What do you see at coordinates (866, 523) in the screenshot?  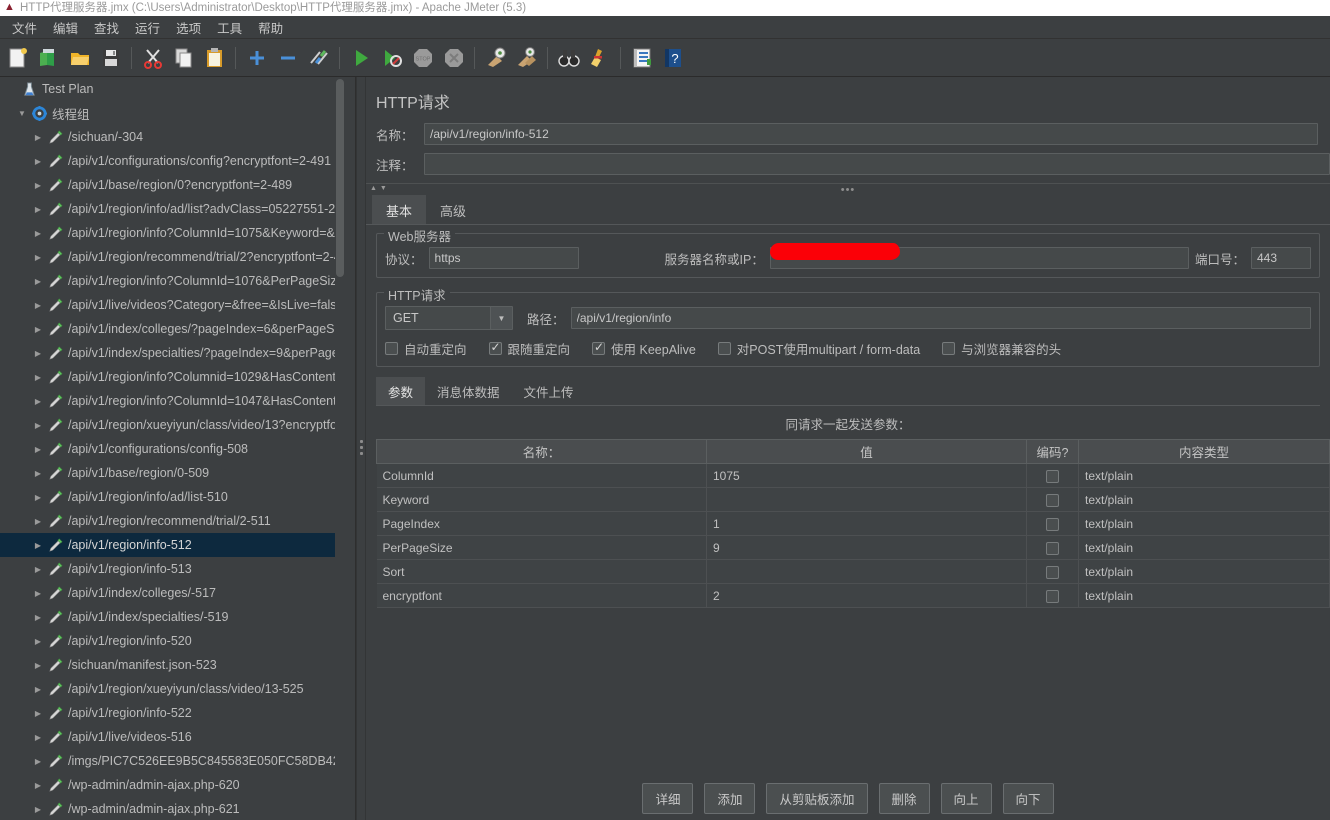 I see `cell-value: 1` at bounding box center [866, 523].